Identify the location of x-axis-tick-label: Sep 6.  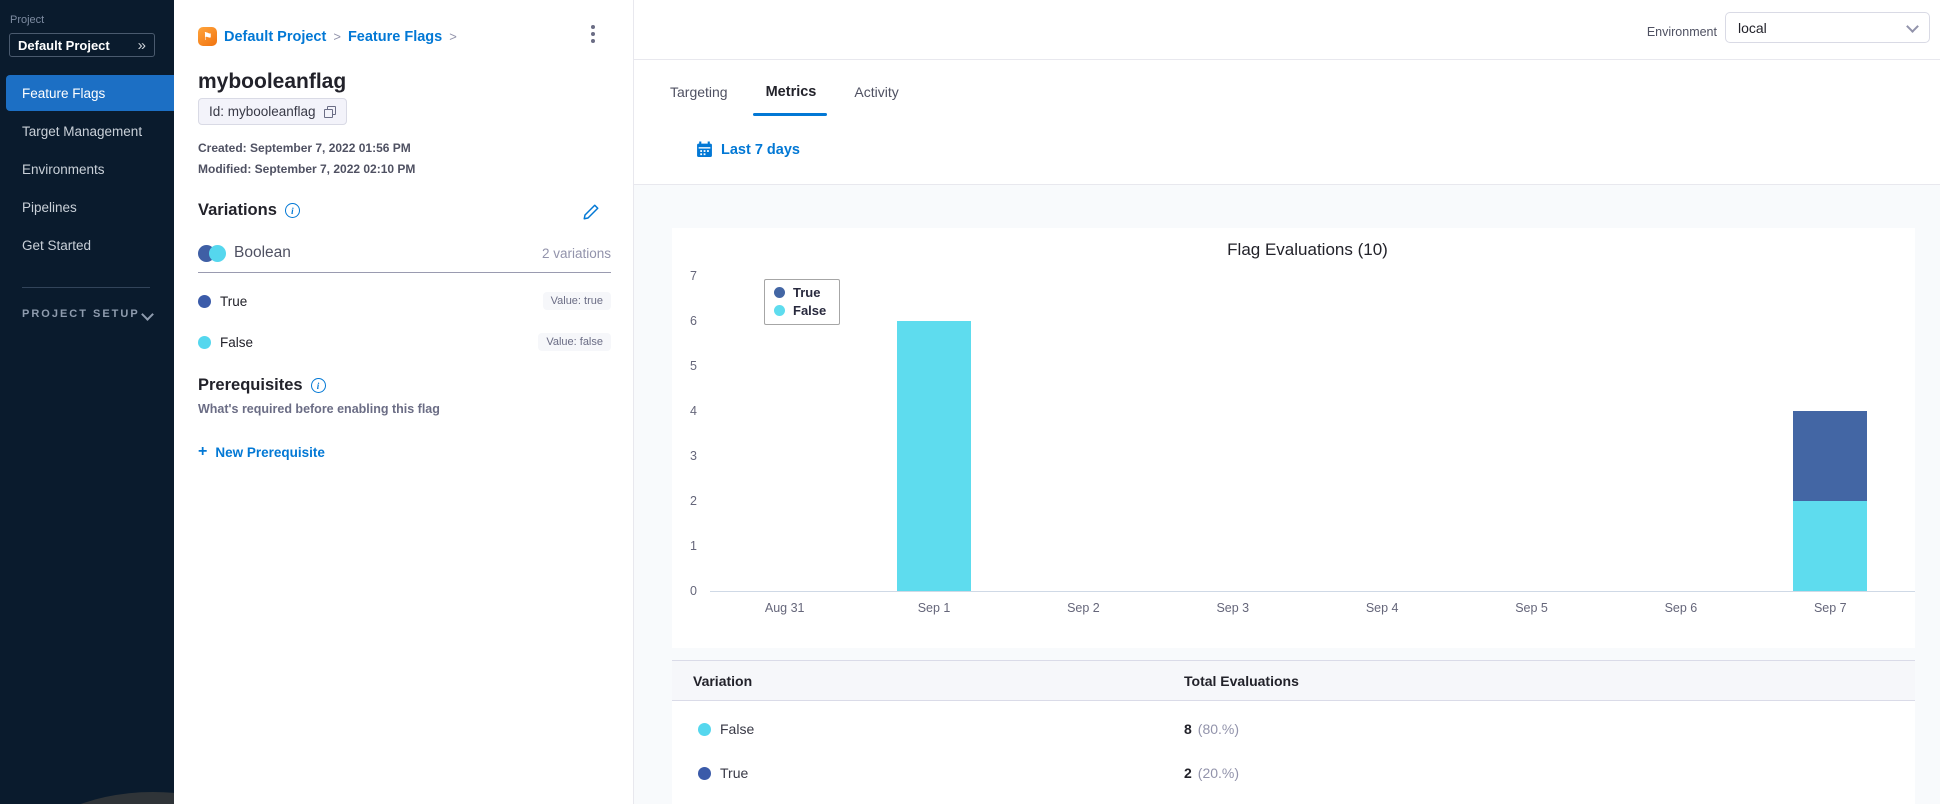
(1681, 608).